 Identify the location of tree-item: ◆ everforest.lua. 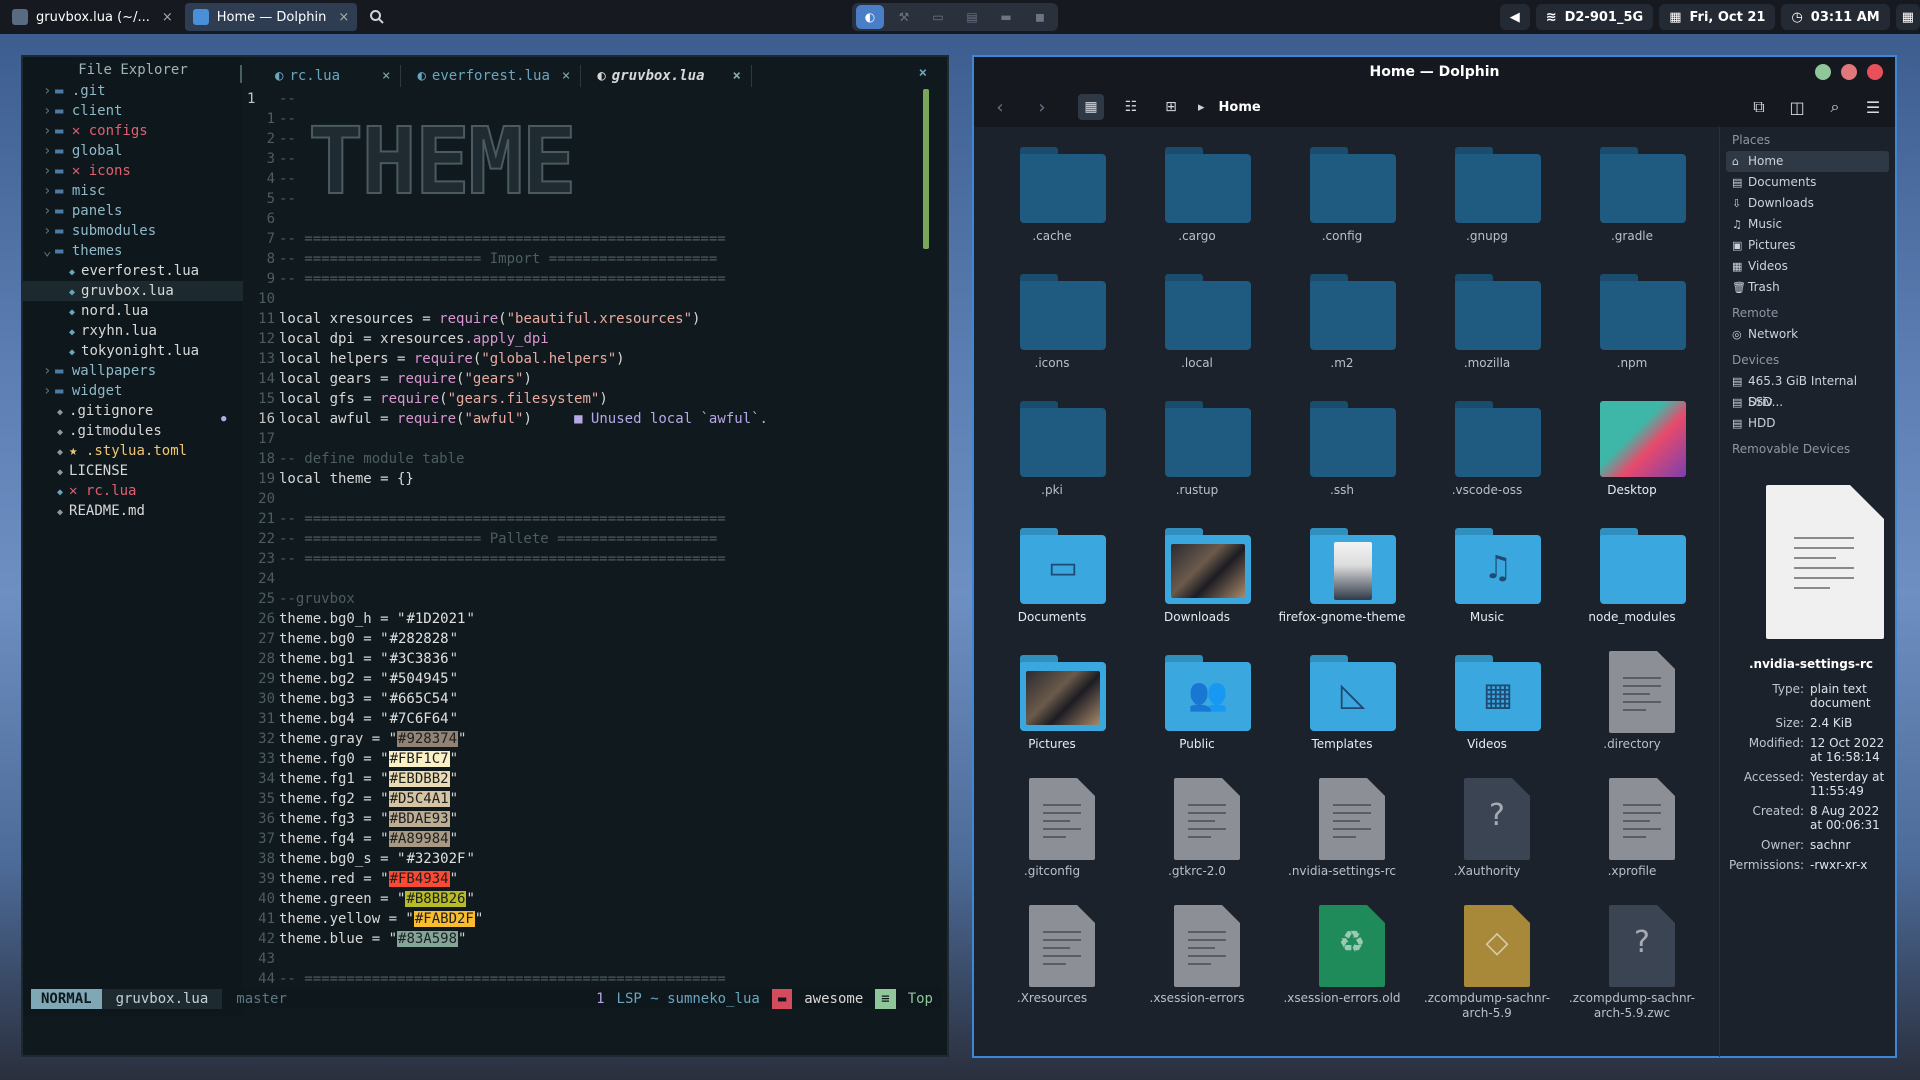
(133, 271).